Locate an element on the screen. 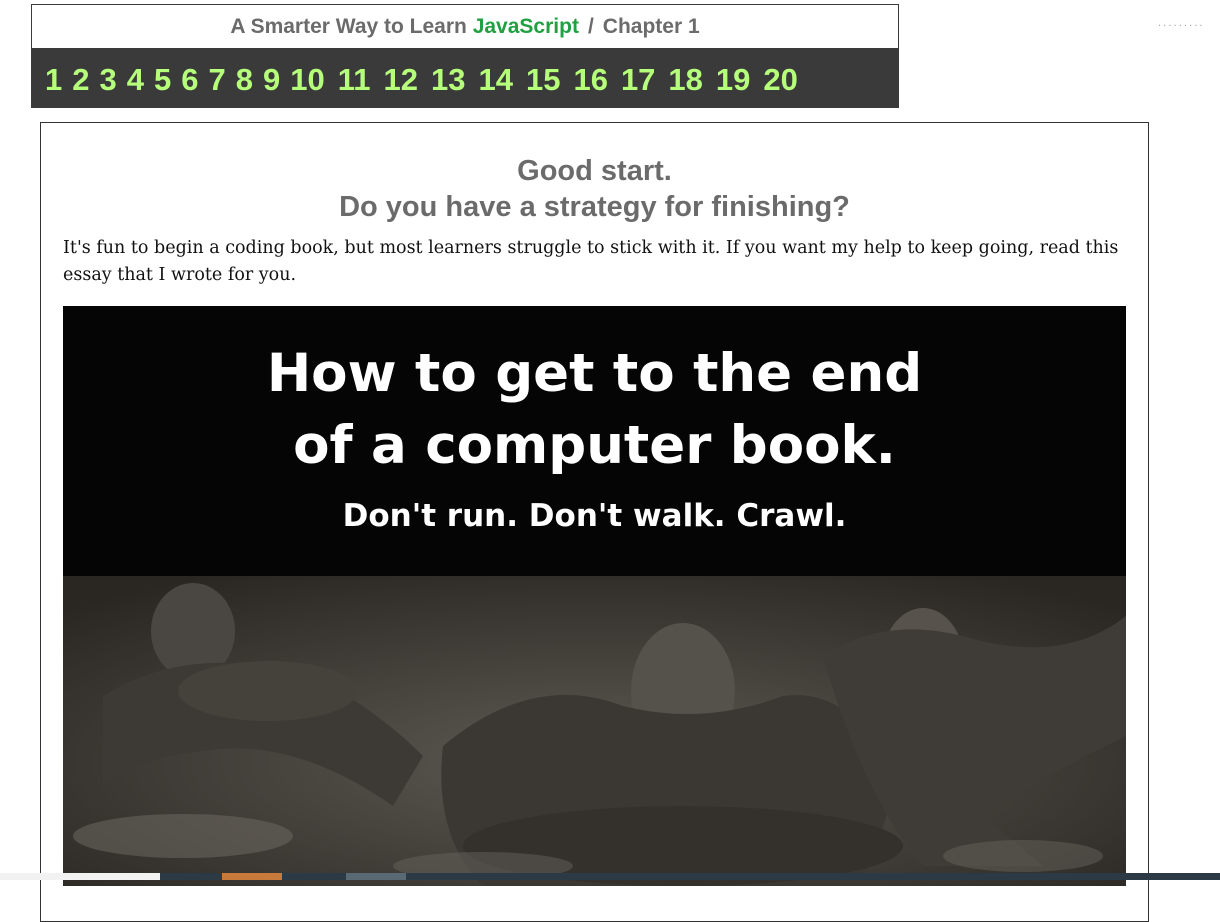  taskbar-strip is located at coordinates (610, 876).